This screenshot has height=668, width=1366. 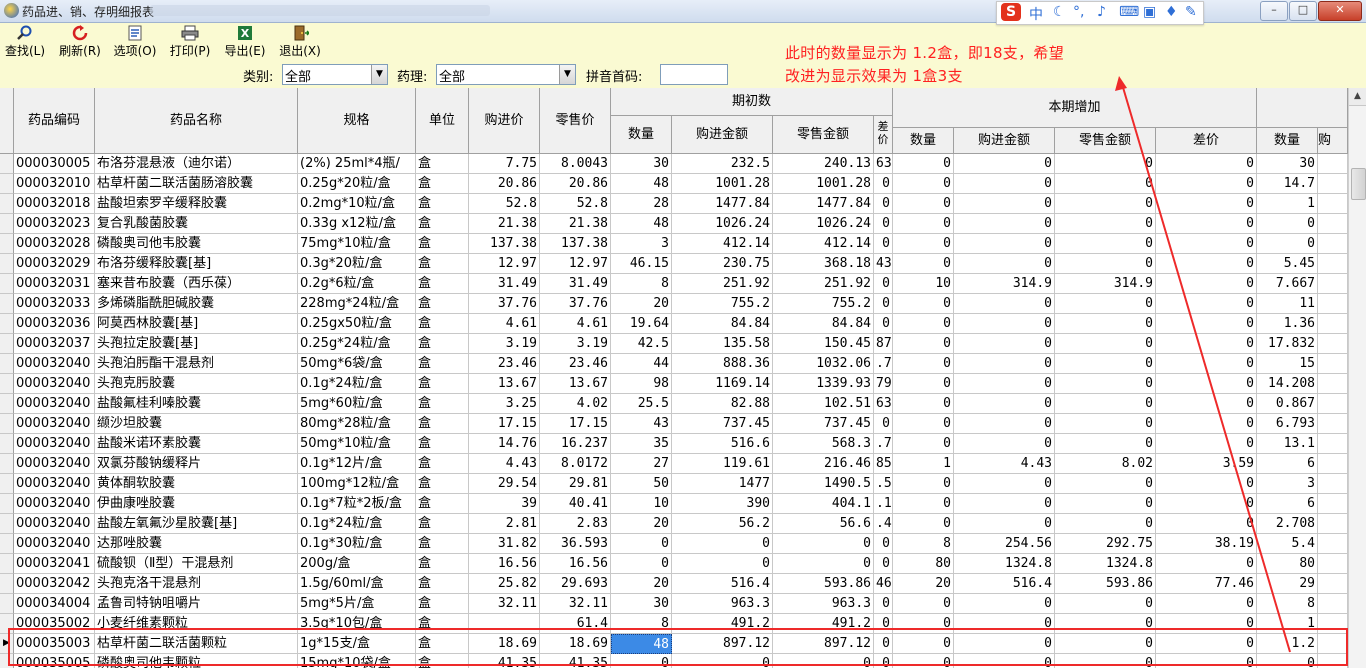 I want to click on table-cell: 3.5g*10包/盒, so click(x=357, y=624).